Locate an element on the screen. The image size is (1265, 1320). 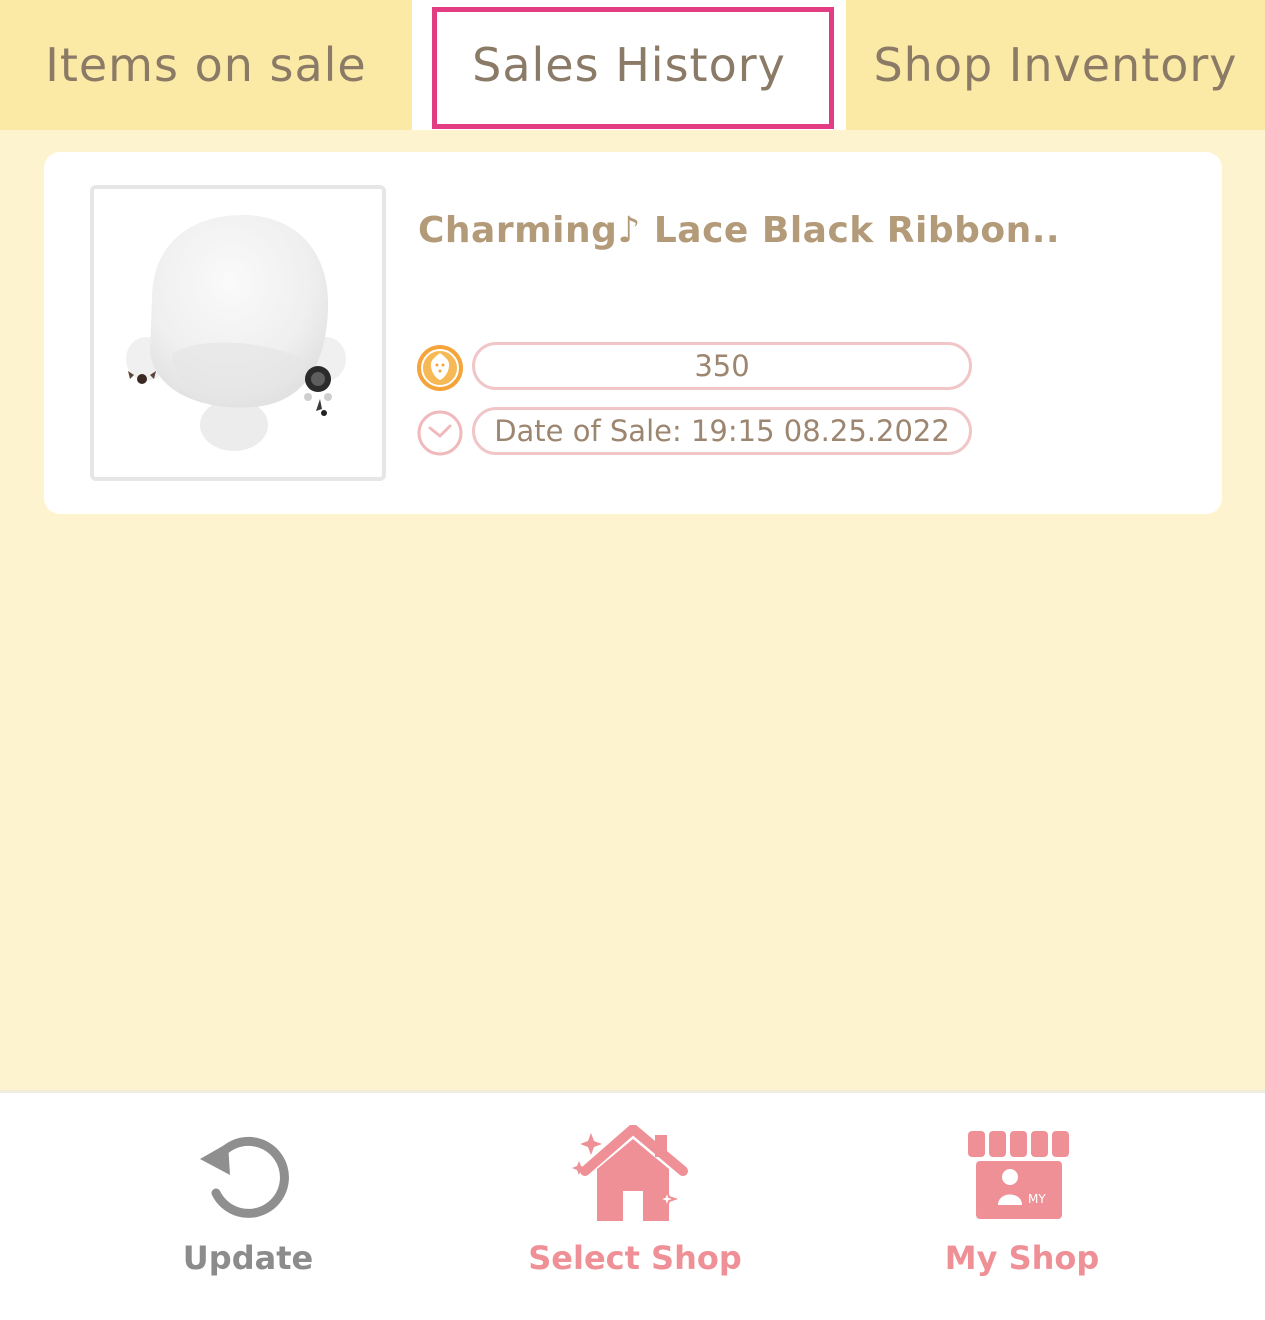
update-button: Update is located at coordinates (248, 1206).